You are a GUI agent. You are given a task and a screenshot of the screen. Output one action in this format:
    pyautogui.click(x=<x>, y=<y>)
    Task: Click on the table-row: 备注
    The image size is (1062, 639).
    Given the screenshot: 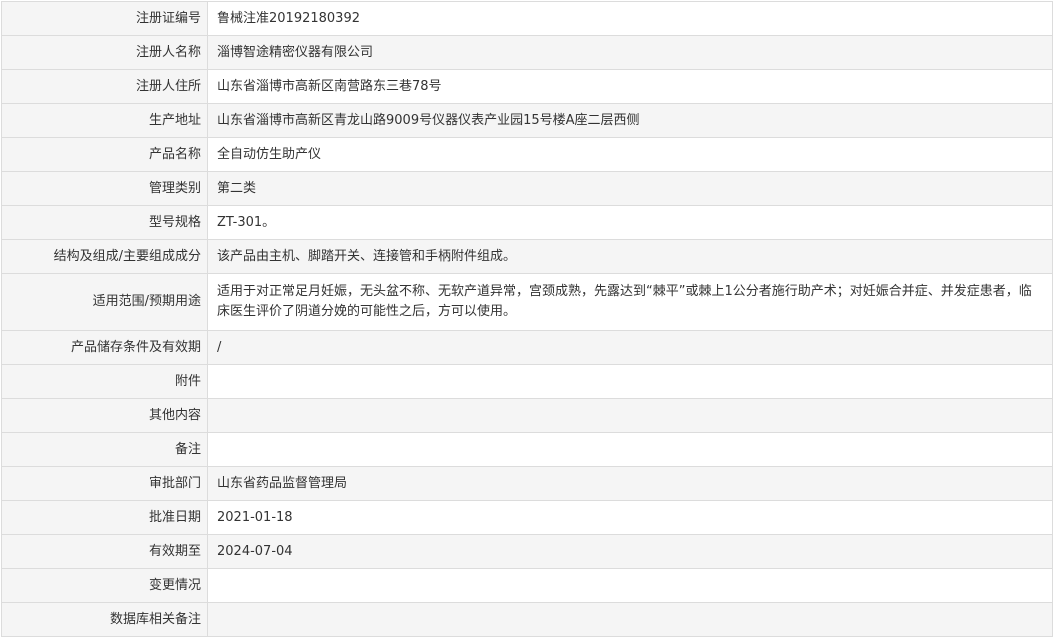 What is the action you would take?
    pyautogui.click(x=527, y=449)
    